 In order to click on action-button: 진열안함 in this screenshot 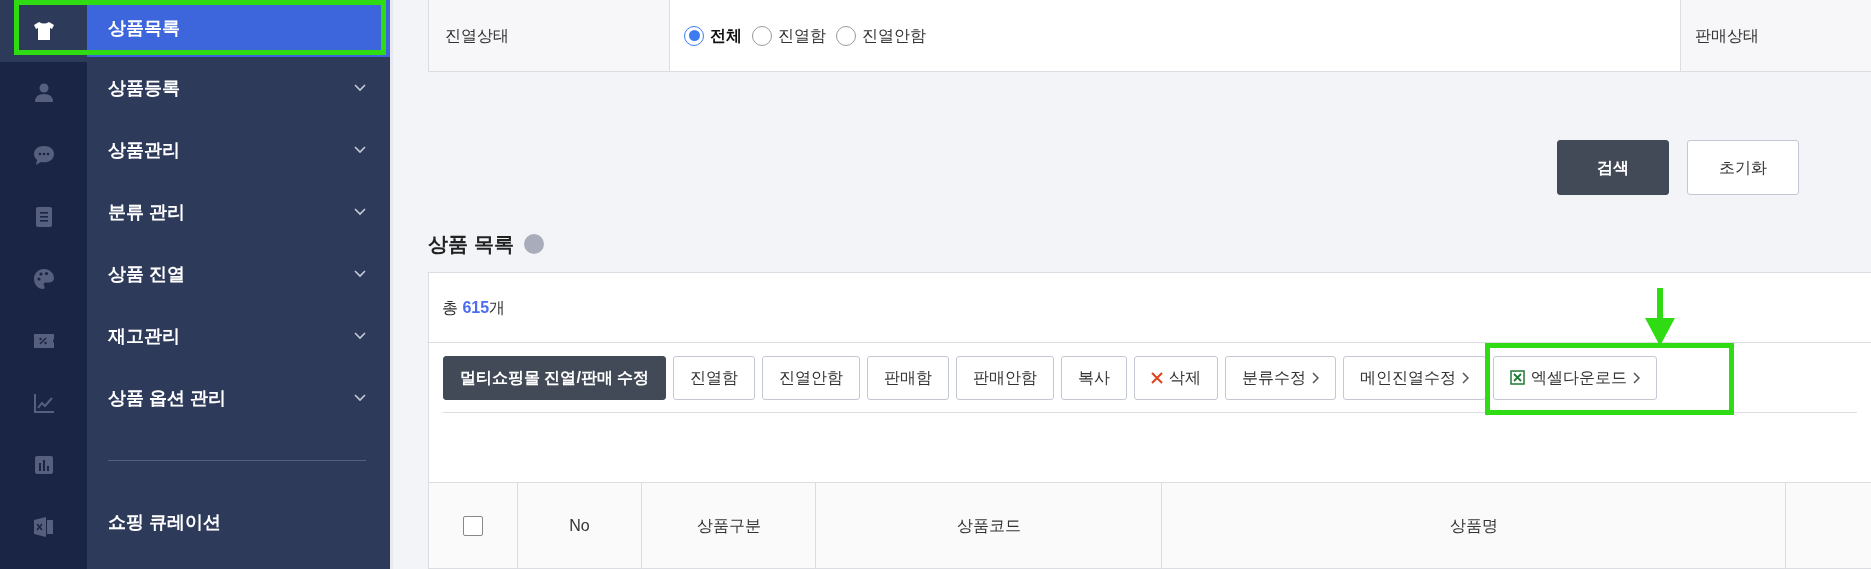, I will do `click(811, 377)`.